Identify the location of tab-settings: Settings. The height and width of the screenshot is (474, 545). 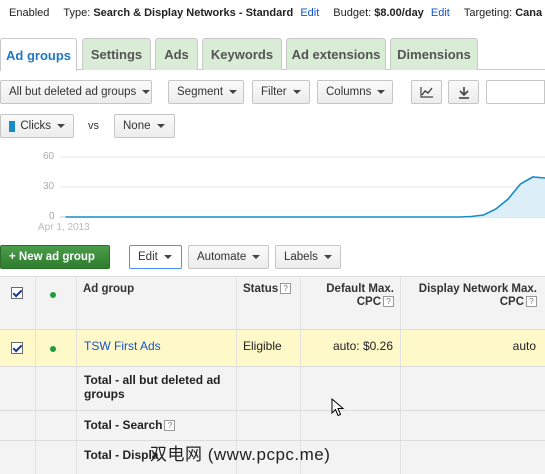
(116, 54).